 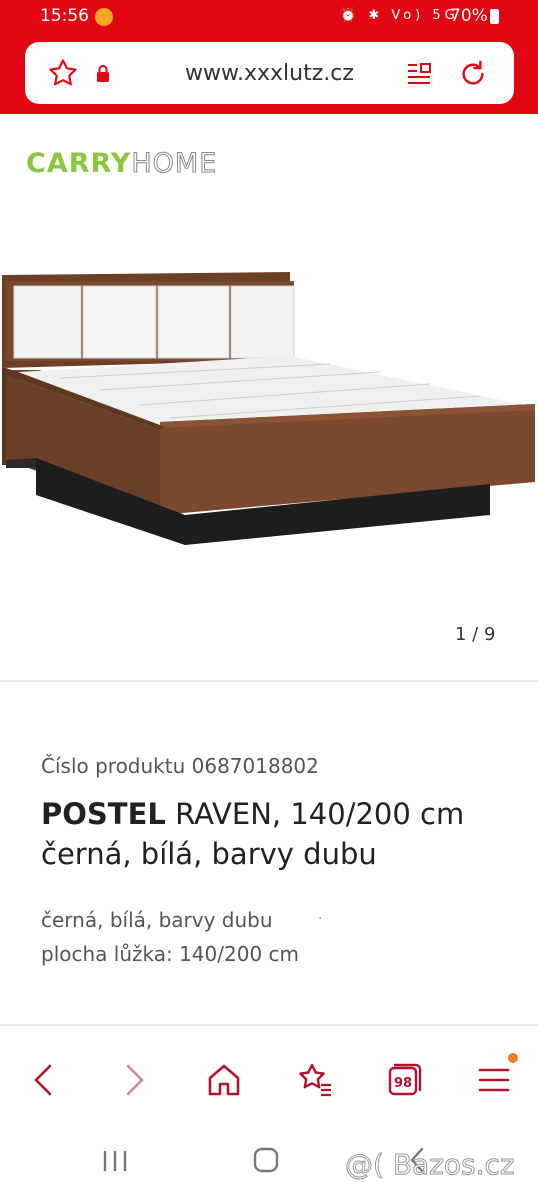 I want to click on brand-logo: CARRYHOME, so click(x=122, y=164).